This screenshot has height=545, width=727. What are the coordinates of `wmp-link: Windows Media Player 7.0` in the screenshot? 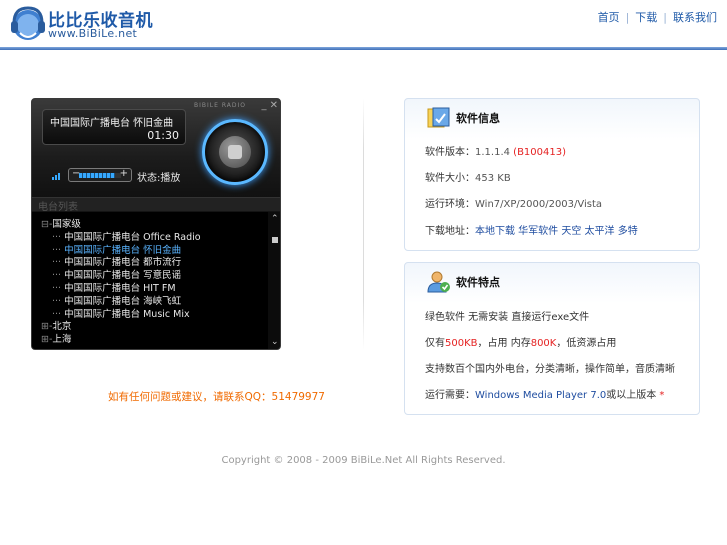 It's located at (540, 395).